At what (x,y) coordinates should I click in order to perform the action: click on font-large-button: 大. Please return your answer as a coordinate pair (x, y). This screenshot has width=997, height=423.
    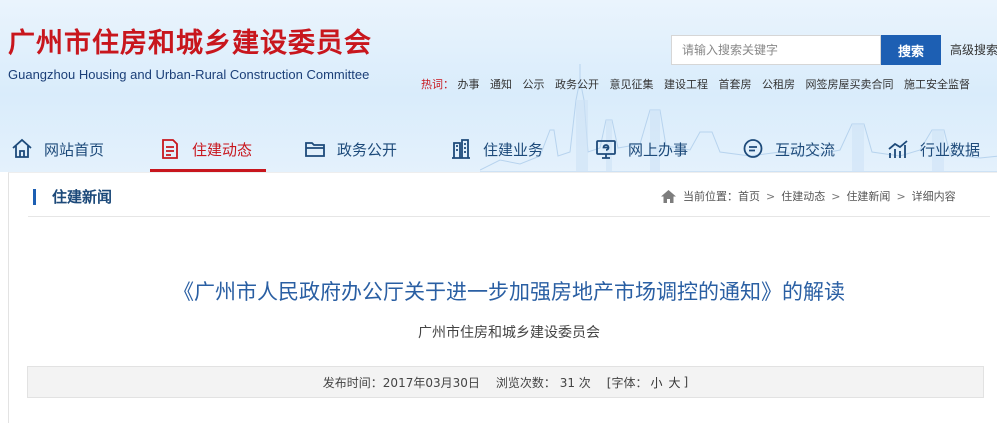
    Looking at the image, I should click on (675, 382).